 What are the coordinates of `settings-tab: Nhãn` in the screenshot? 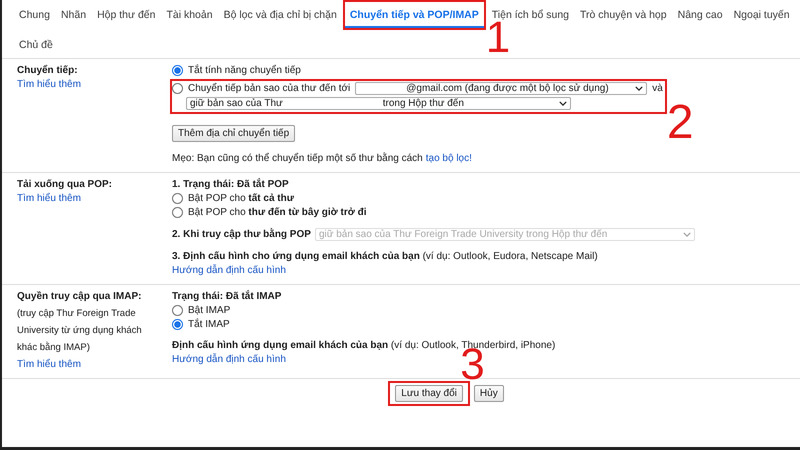 It's located at (74, 15).